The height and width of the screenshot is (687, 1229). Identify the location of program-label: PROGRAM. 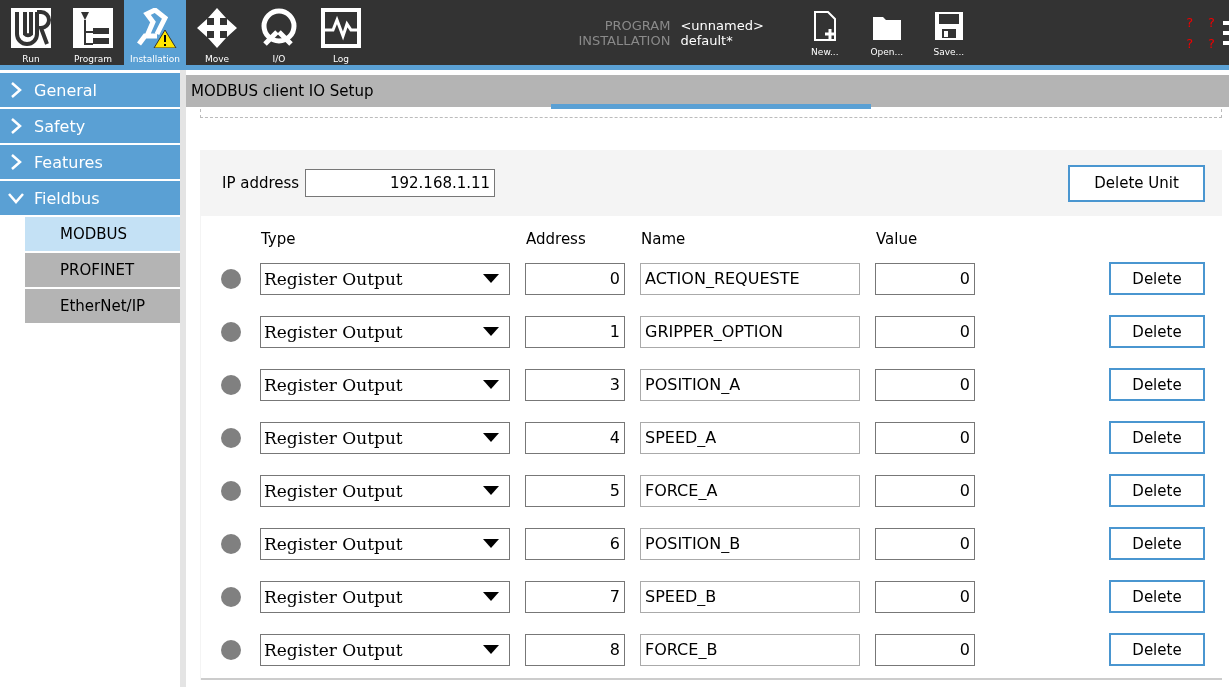
(637, 25).